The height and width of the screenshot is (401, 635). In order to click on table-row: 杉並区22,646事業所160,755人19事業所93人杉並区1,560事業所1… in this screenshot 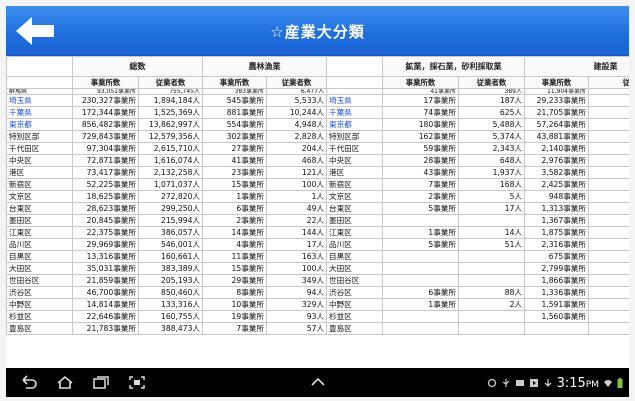, I will do `click(317, 316)`.